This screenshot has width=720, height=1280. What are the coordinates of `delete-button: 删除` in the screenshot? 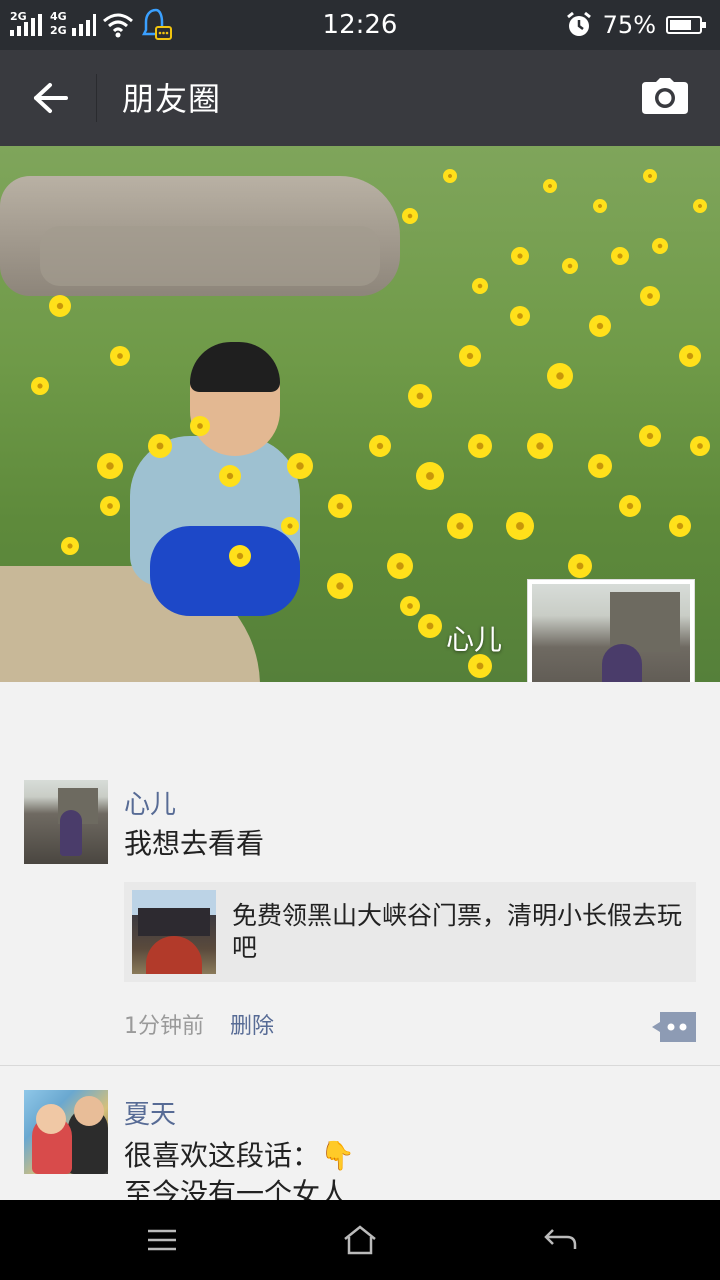 It's located at (252, 1024).